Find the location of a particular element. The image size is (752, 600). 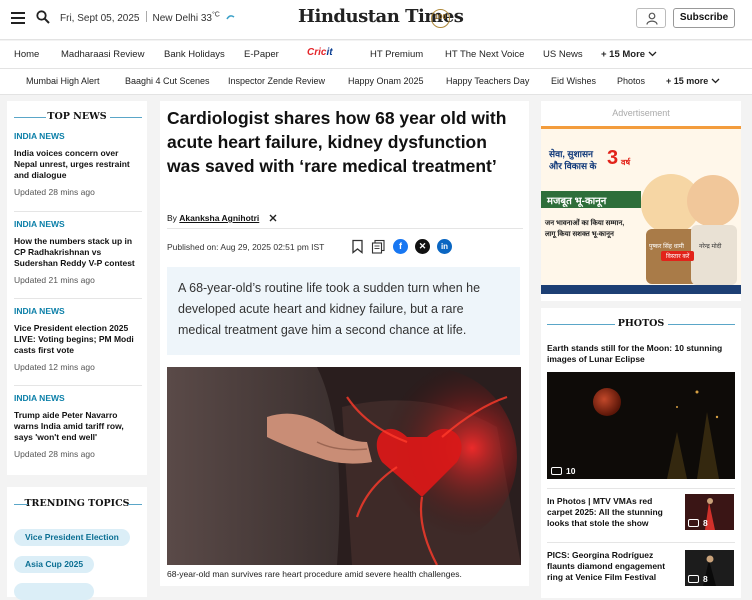

nav-item-ht-next-voice: HT The Next Voice is located at coordinates (484, 54).